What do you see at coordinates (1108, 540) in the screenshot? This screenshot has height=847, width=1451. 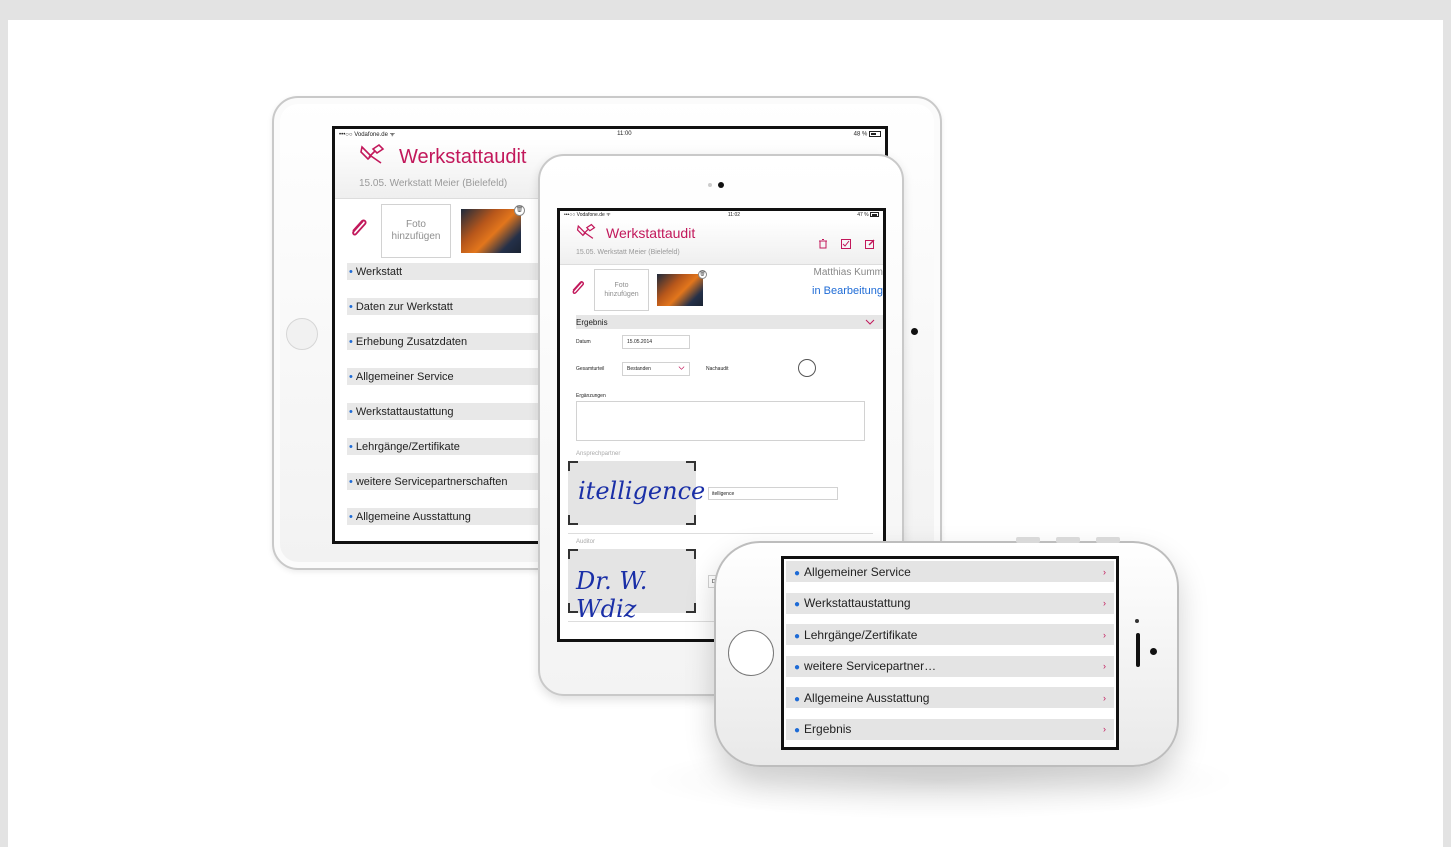 I see `power-button` at bounding box center [1108, 540].